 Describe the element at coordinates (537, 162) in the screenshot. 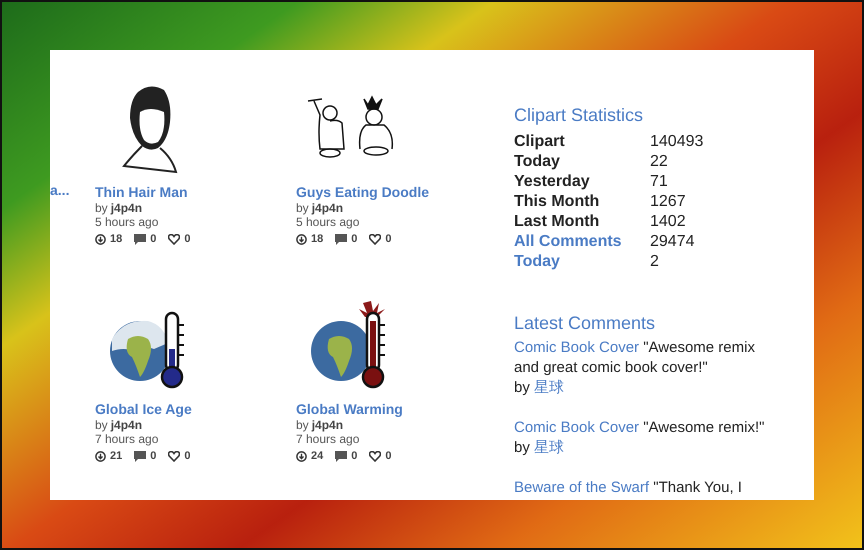

I see `stat-label: Today` at that location.